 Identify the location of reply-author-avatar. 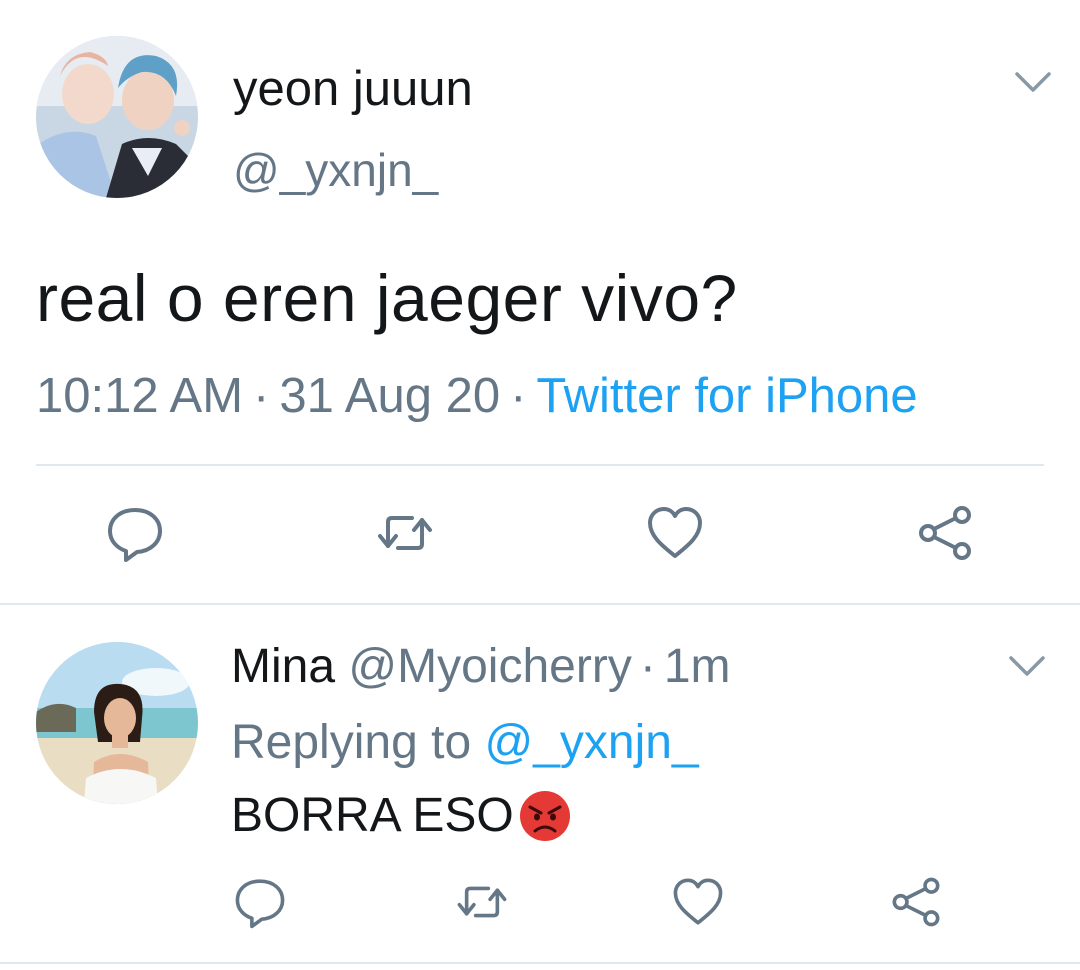
(117, 723).